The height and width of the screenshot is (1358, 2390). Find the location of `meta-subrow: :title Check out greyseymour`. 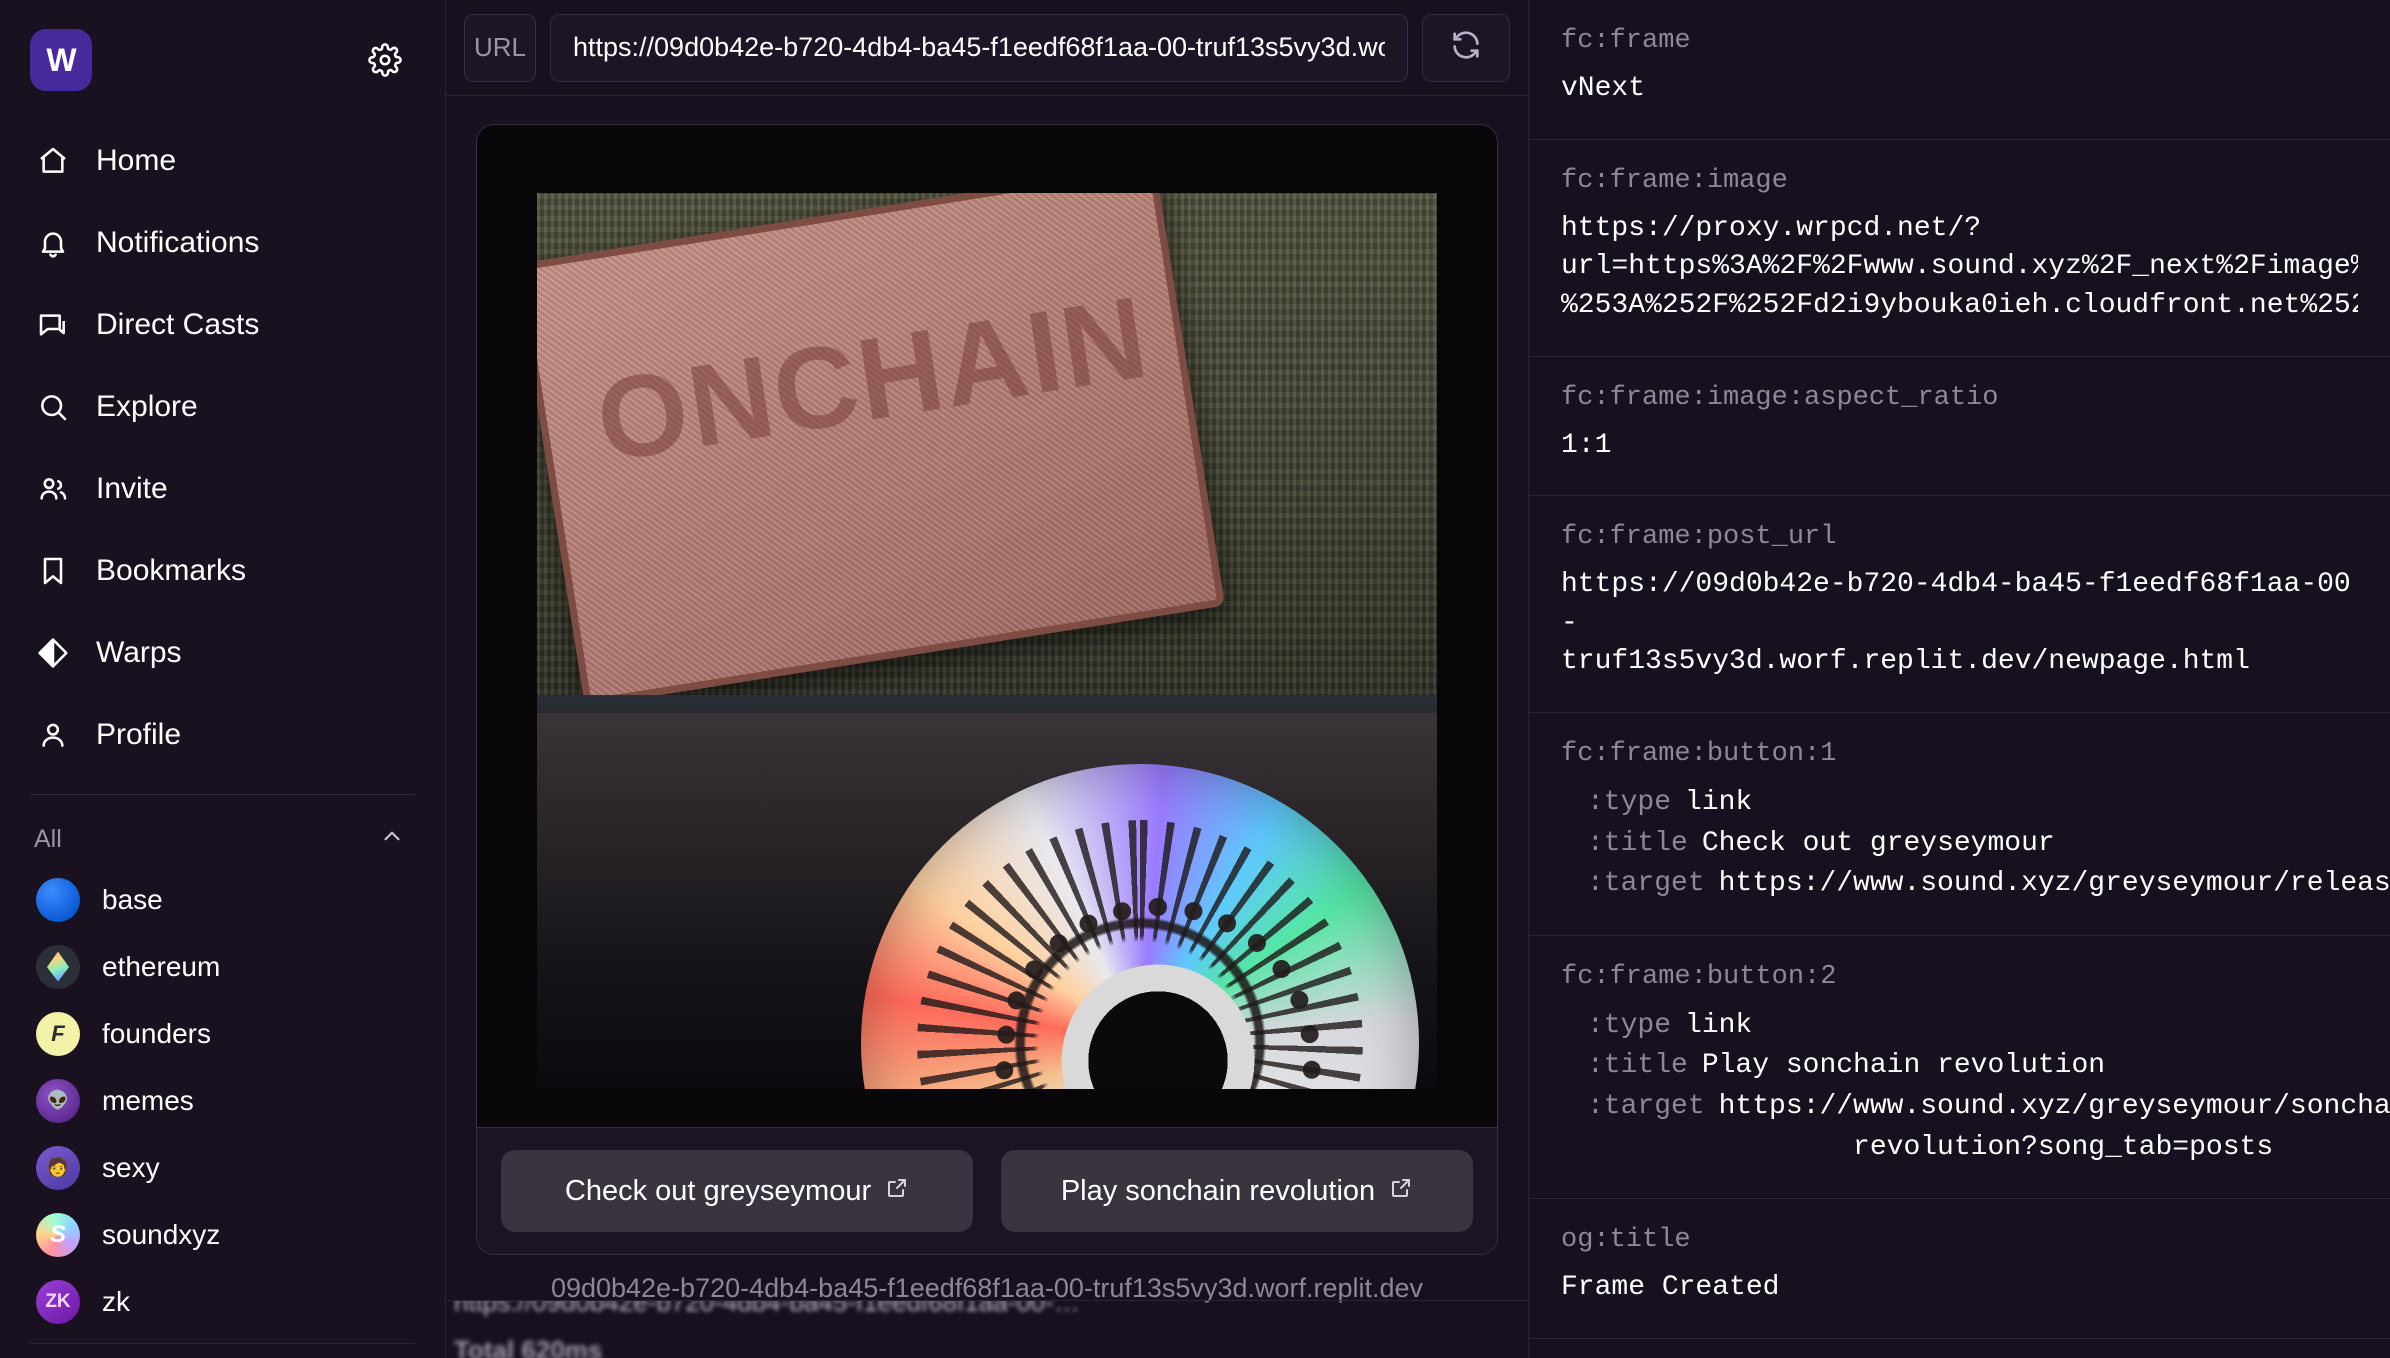

meta-subrow: :title Check out greyseymour is located at coordinates (1959, 844).